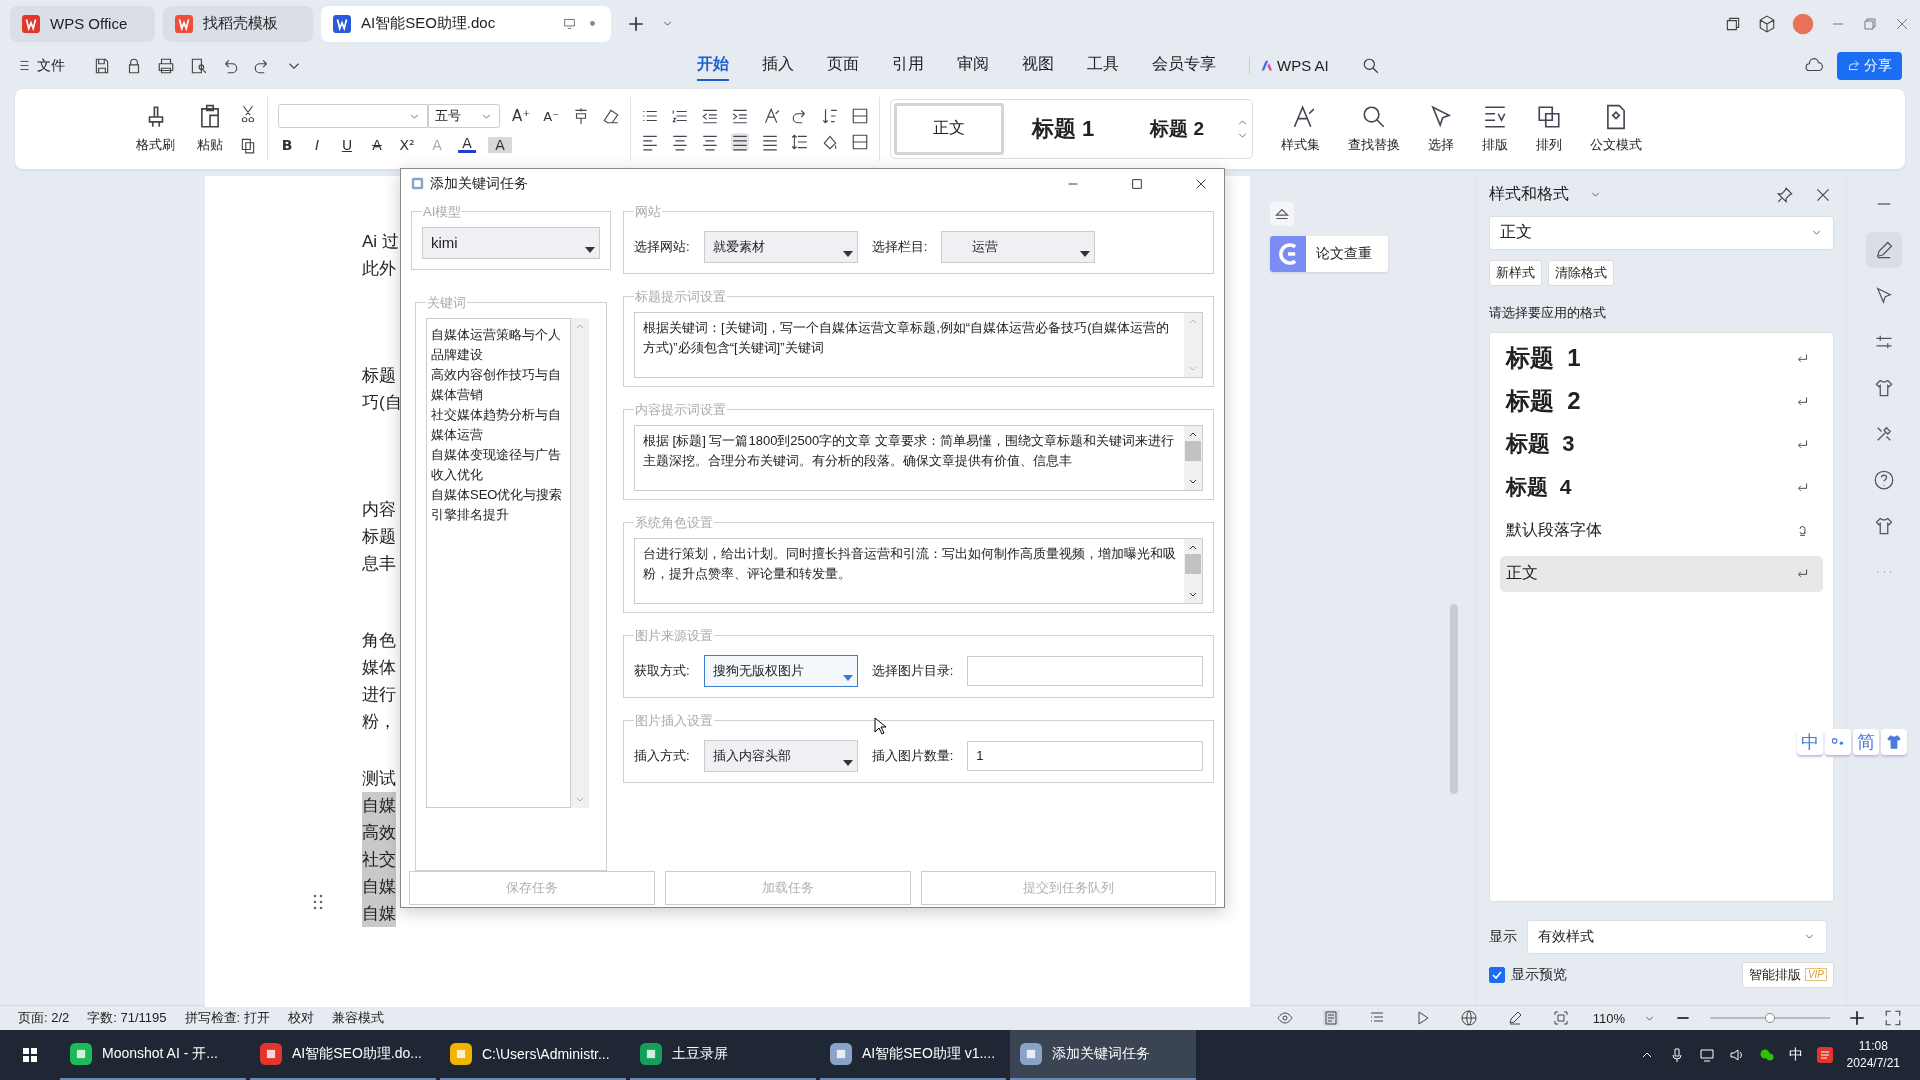  What do you see at coordinates (1770, 1018) in the screenshot?
I see `slider-thumb` at bounding box center [1770, 1018].